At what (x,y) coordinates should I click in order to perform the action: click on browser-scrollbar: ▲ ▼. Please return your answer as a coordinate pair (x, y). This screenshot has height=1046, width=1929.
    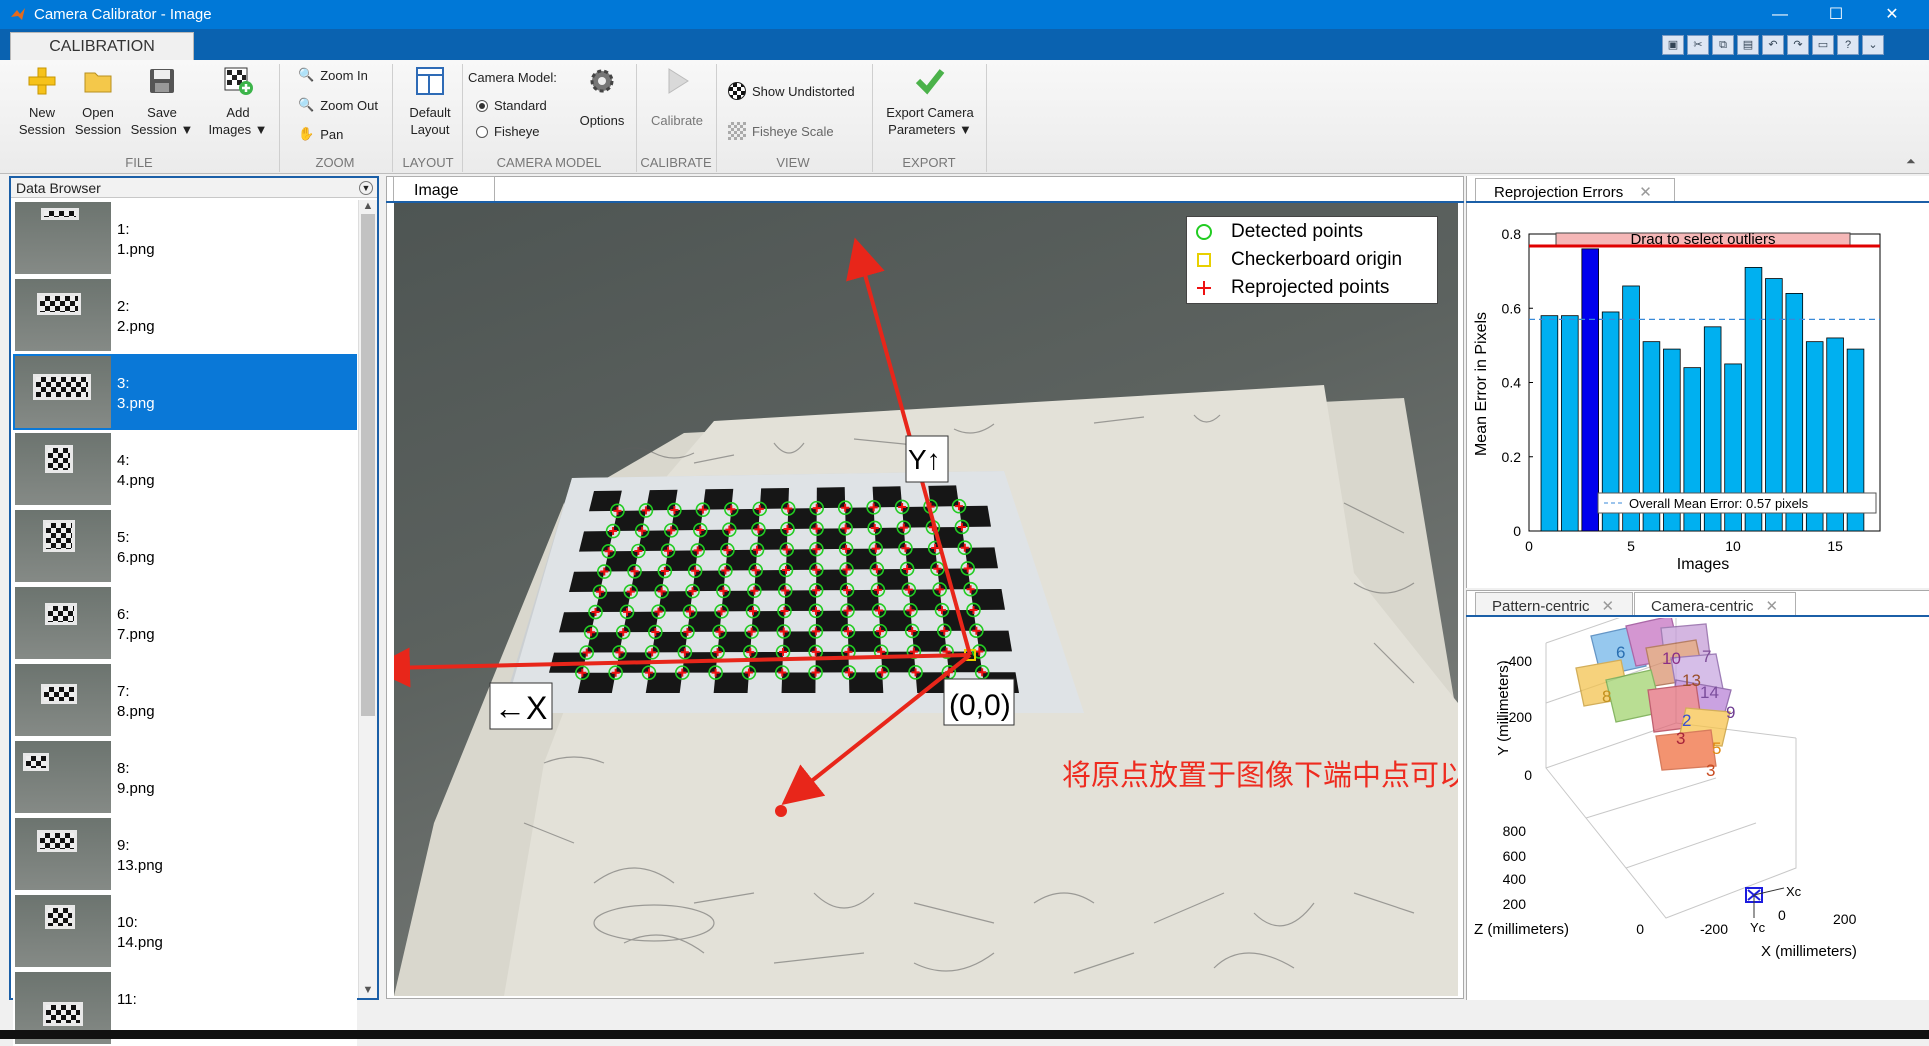
    Looking at the image, I should click on (367, 599).